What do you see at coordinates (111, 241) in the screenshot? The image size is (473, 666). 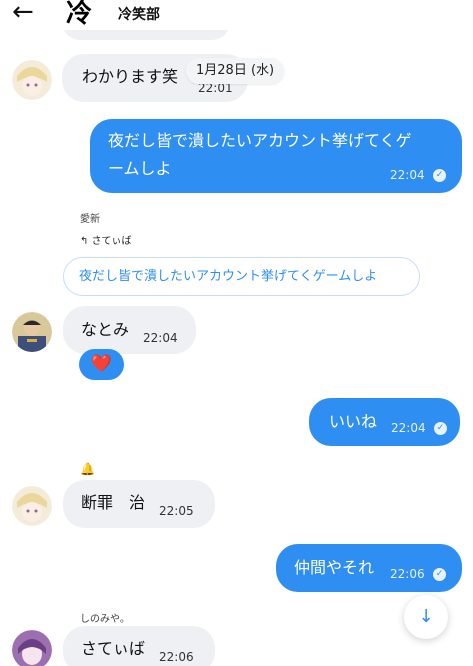 I see `reply-to-name: さてぃば` at bounding box center [111, 241].